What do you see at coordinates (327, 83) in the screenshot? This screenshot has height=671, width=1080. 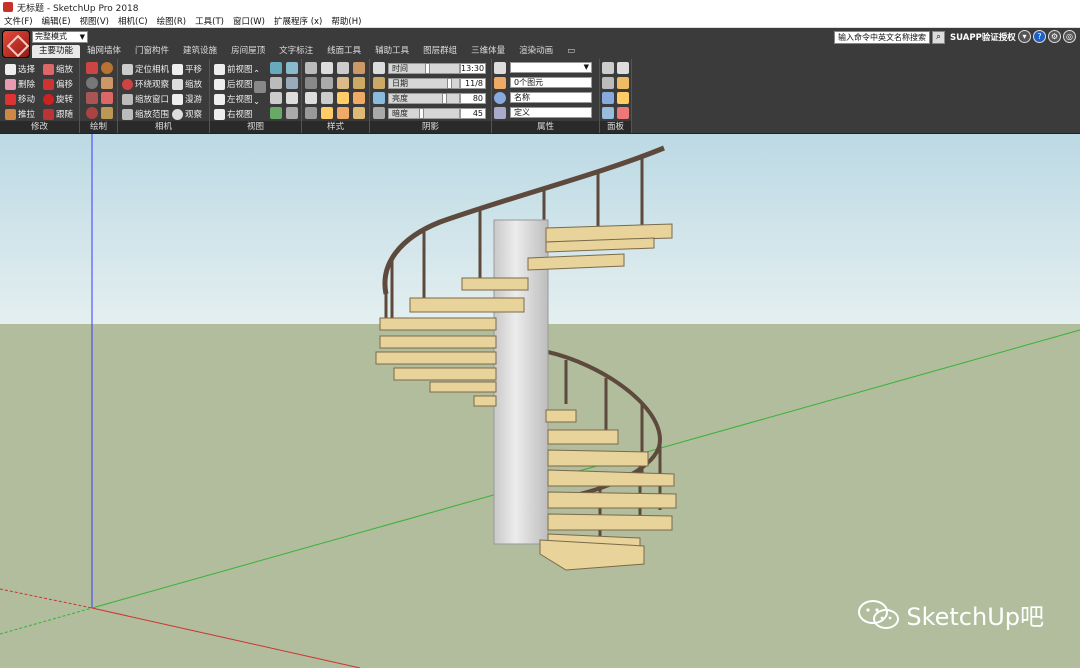 I see `textured-icon` at bounding box center [327, 83].